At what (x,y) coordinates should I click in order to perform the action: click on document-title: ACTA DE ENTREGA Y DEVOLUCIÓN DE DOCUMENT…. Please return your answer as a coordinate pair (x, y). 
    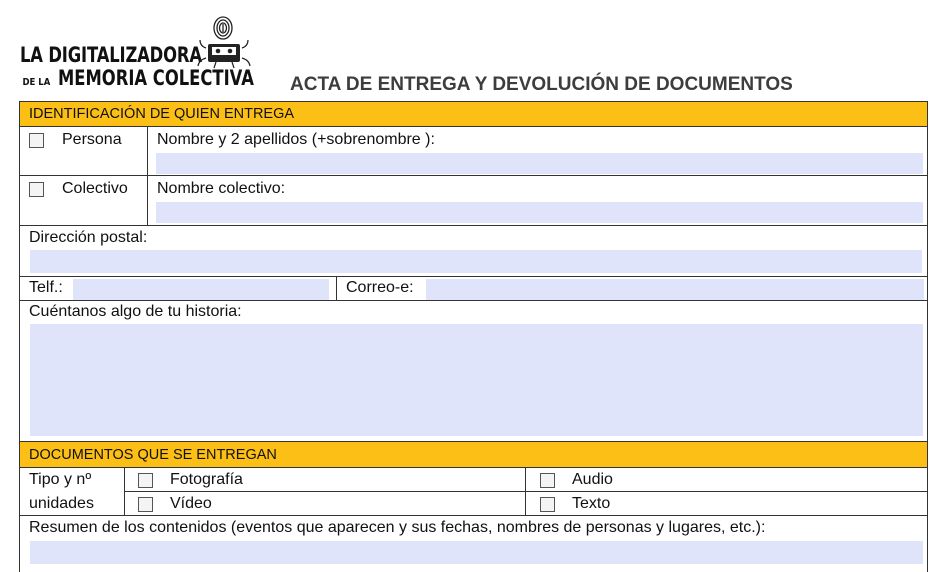
    Looking at the image, I should click on (541, 84).